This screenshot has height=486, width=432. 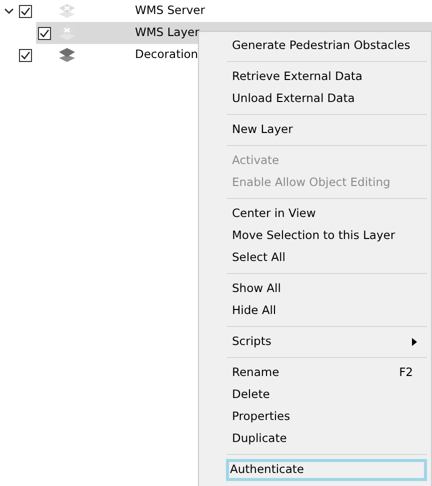 What do you see at coordinates (315, 214) in the screenshot?
I see `menu-item: Center in View` at bounding box center [315, 214].